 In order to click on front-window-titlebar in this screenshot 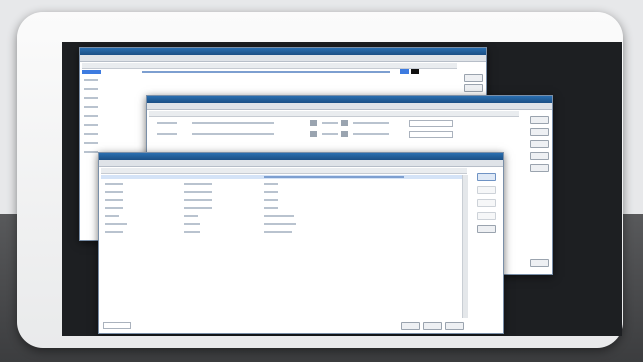, I will do `click(301, 156)`.